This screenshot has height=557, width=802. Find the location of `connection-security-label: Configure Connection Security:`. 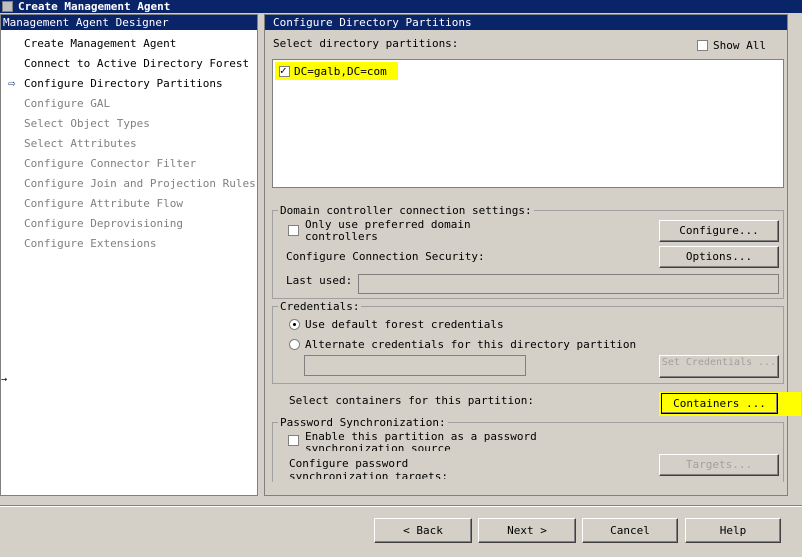

connection-security-label: Configure Connection Security: is located at coordinates (385, 256).